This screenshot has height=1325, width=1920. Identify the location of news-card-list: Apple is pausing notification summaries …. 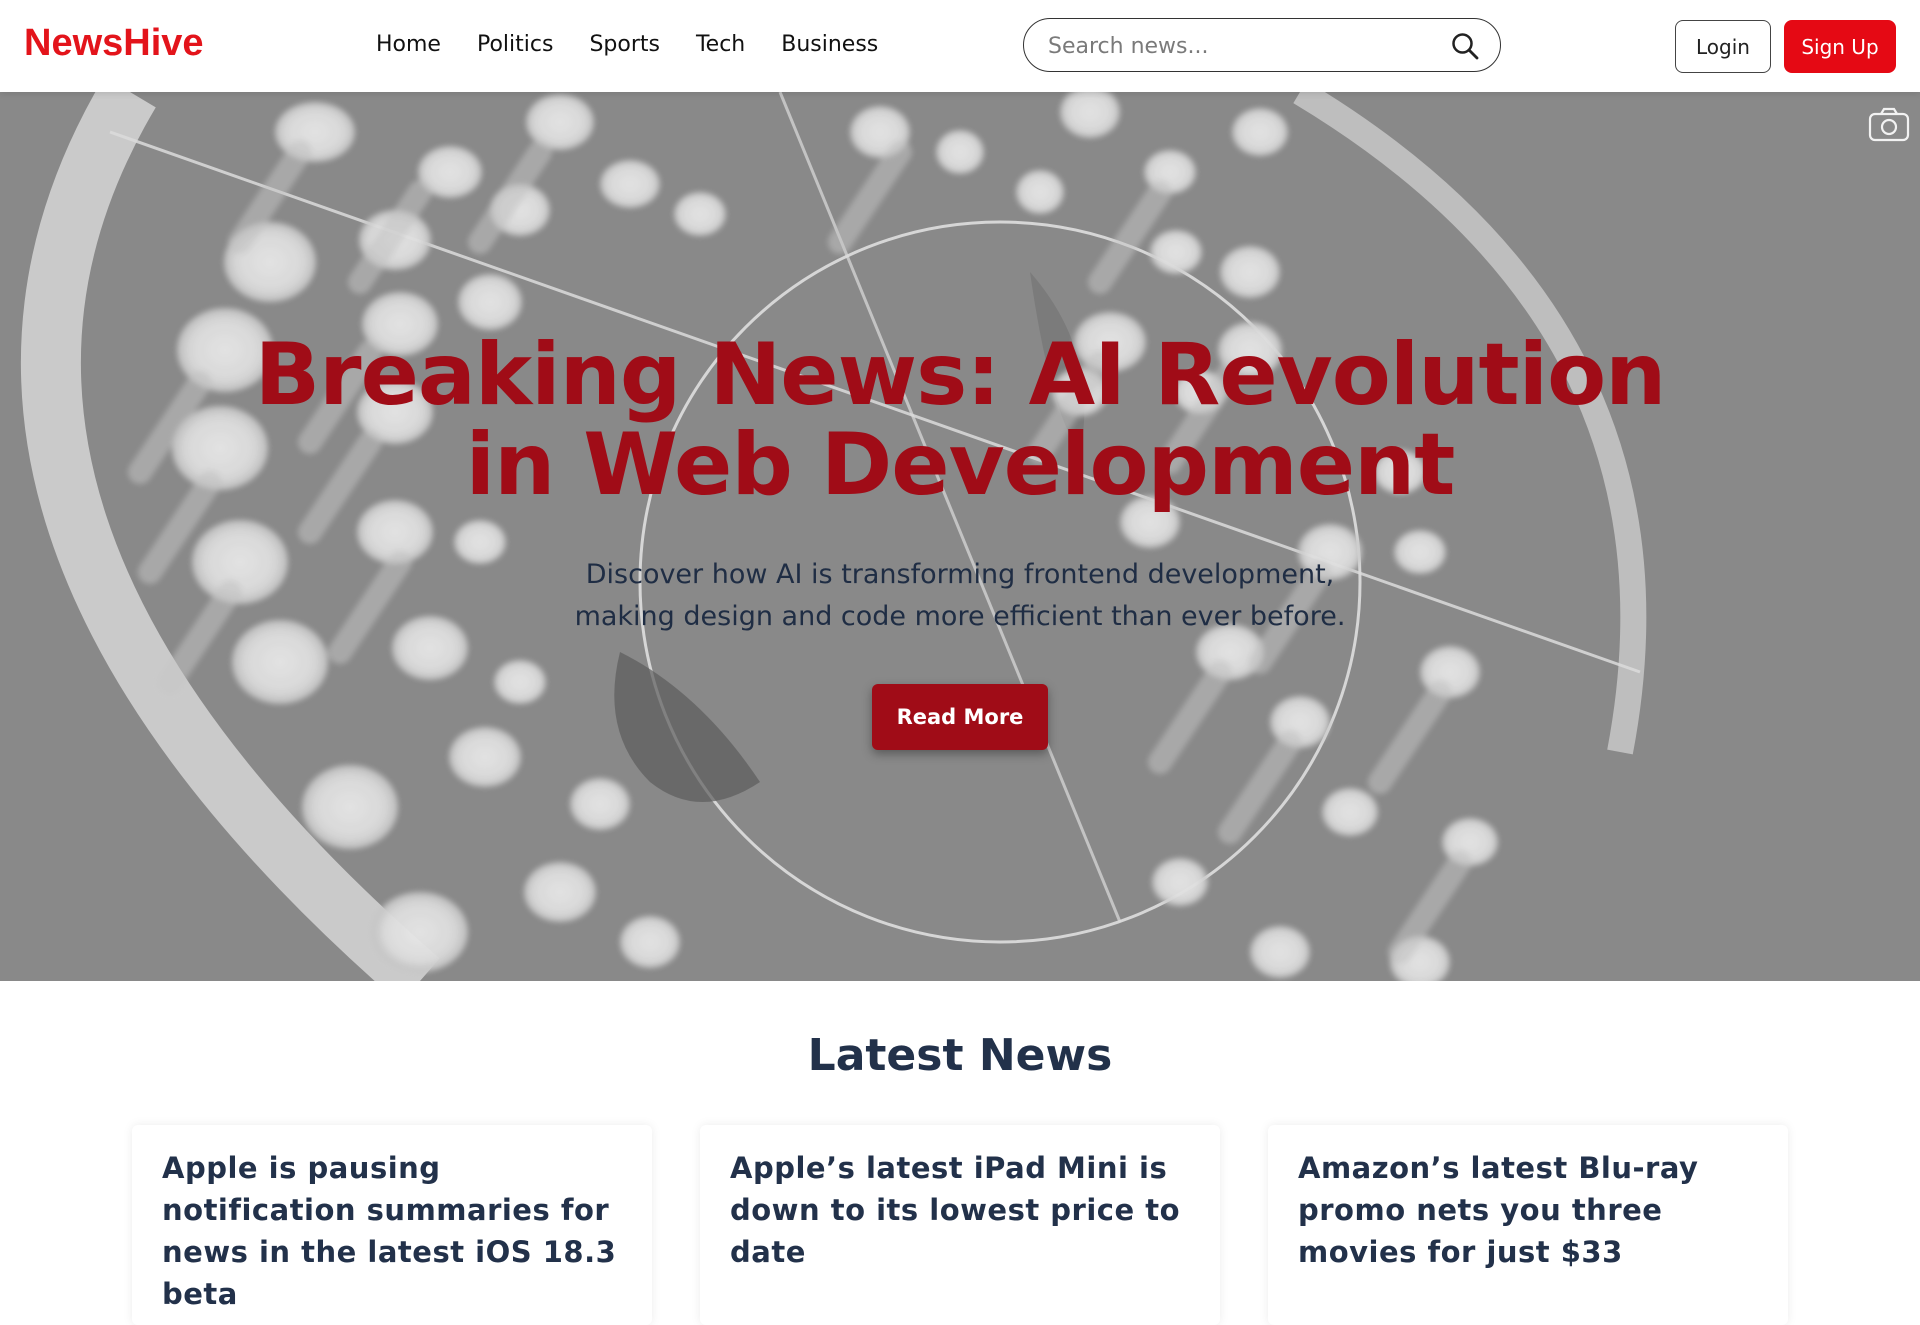
(960, 1225).